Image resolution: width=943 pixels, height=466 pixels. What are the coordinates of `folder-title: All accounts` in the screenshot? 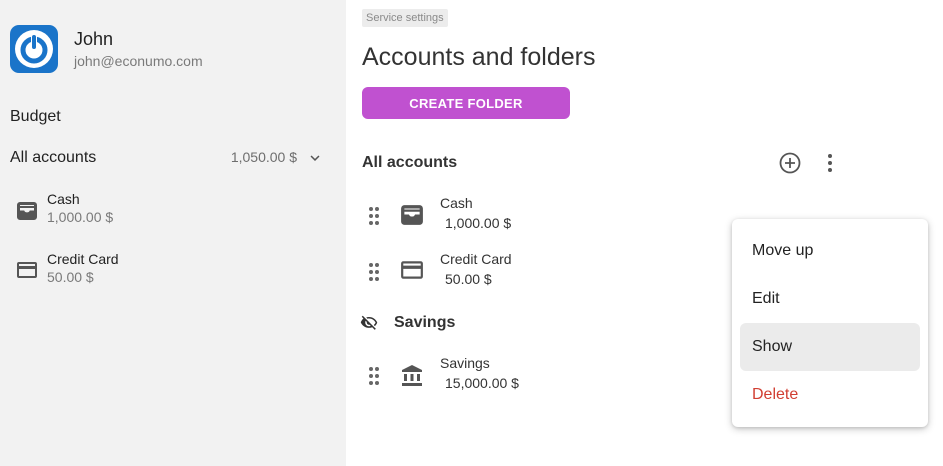 It's located at (410, 162).